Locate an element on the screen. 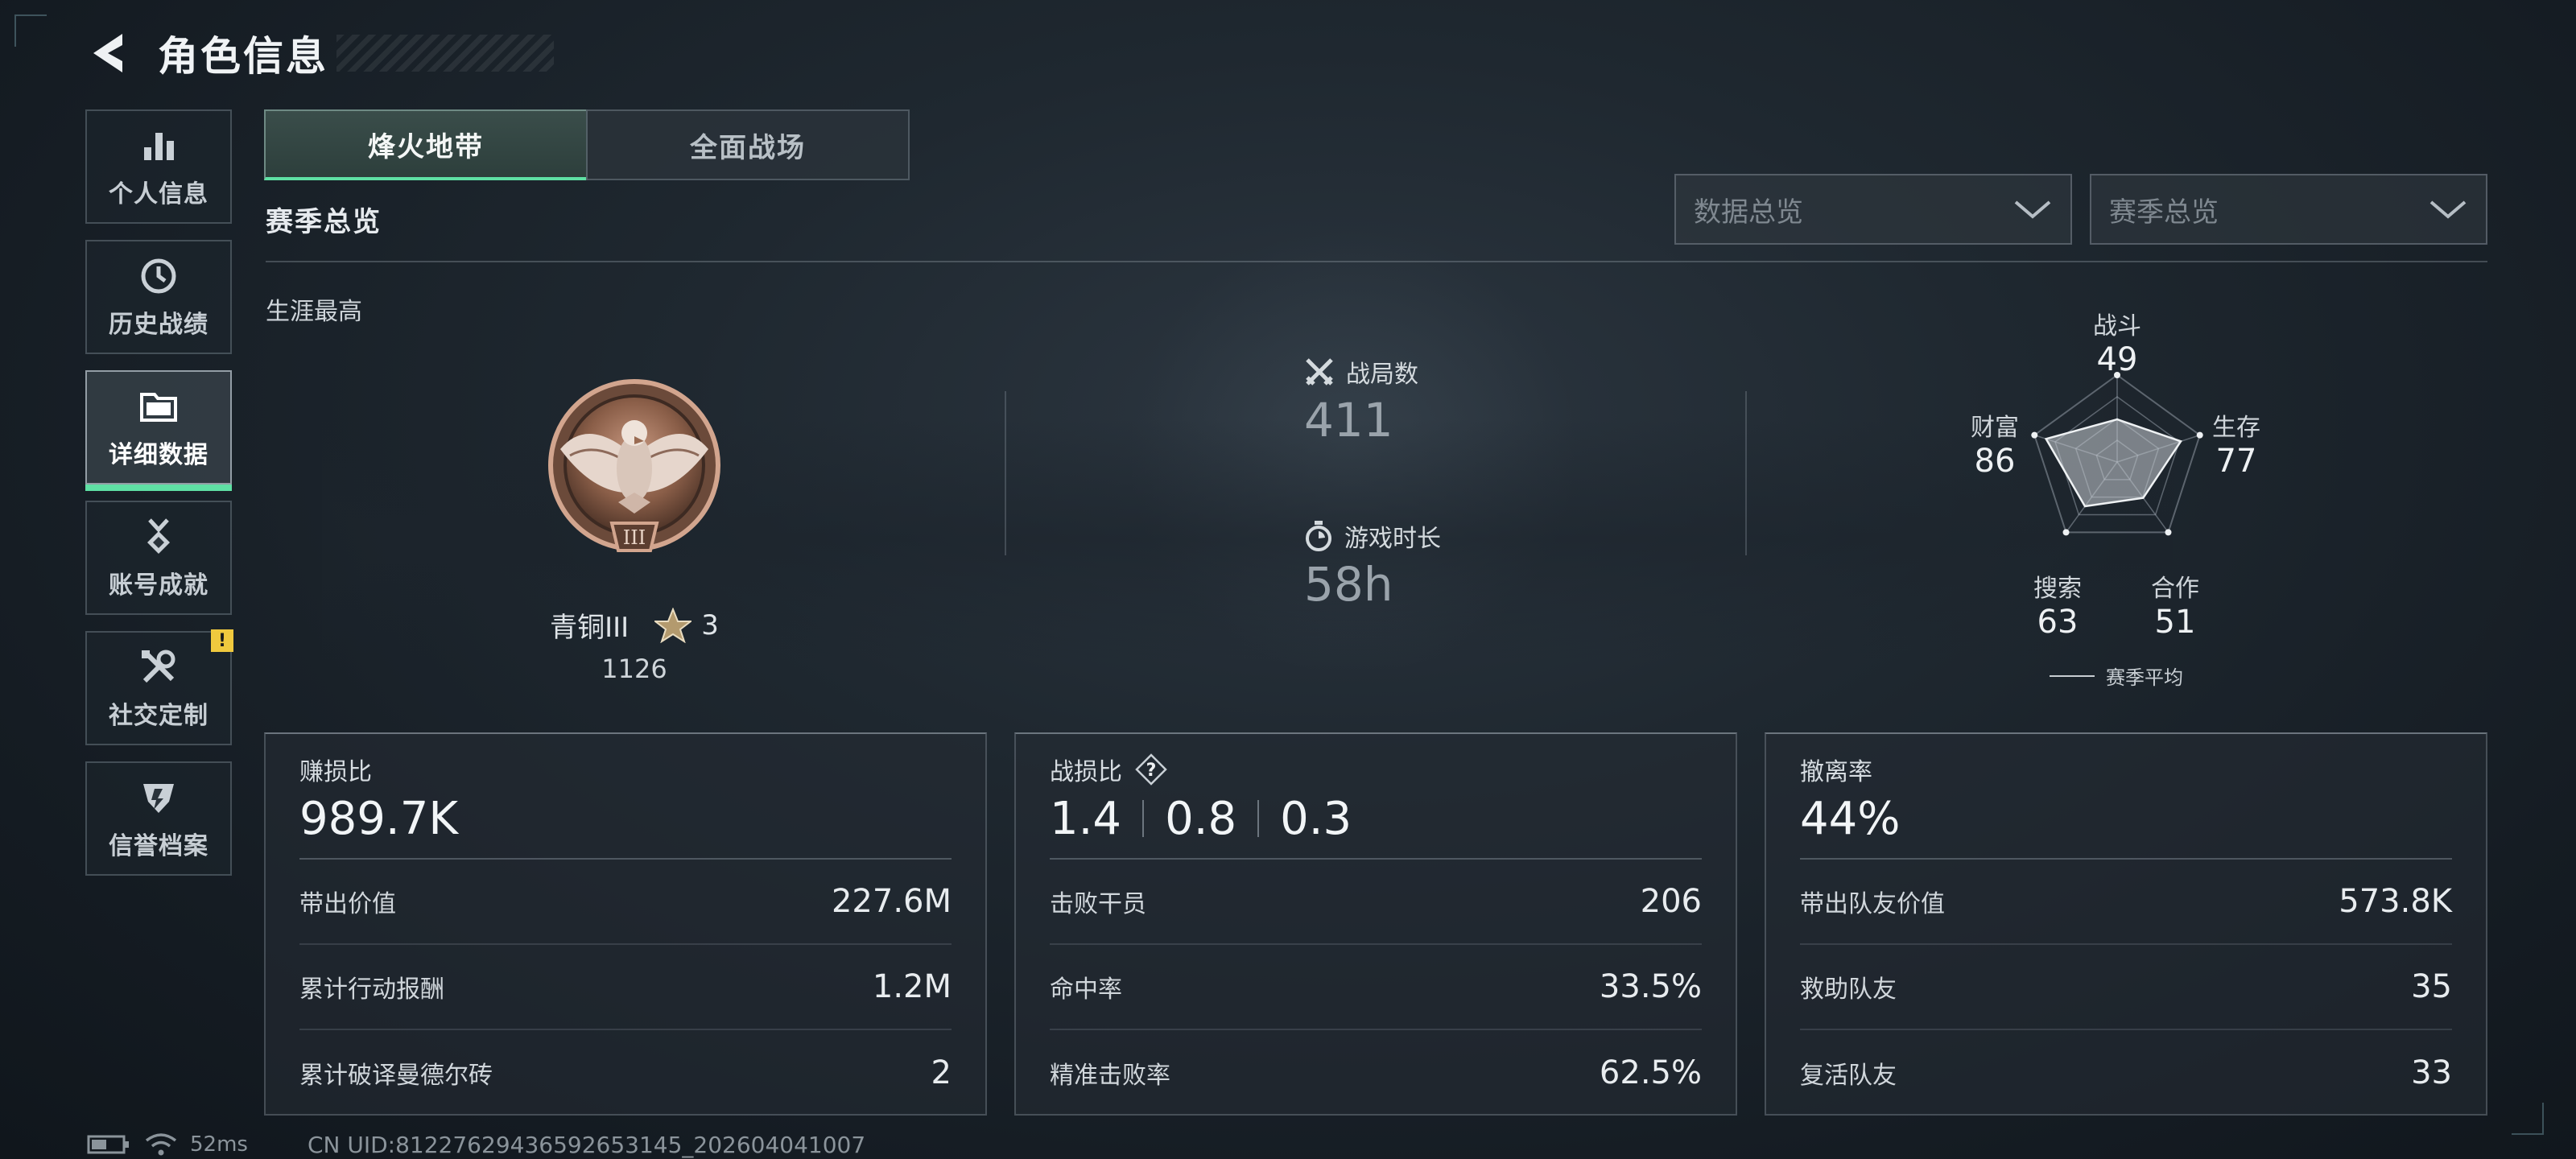 This screenshot has width=2576, height=1159. ratio-value: 1.4 is located at coordinates (1086, 818).